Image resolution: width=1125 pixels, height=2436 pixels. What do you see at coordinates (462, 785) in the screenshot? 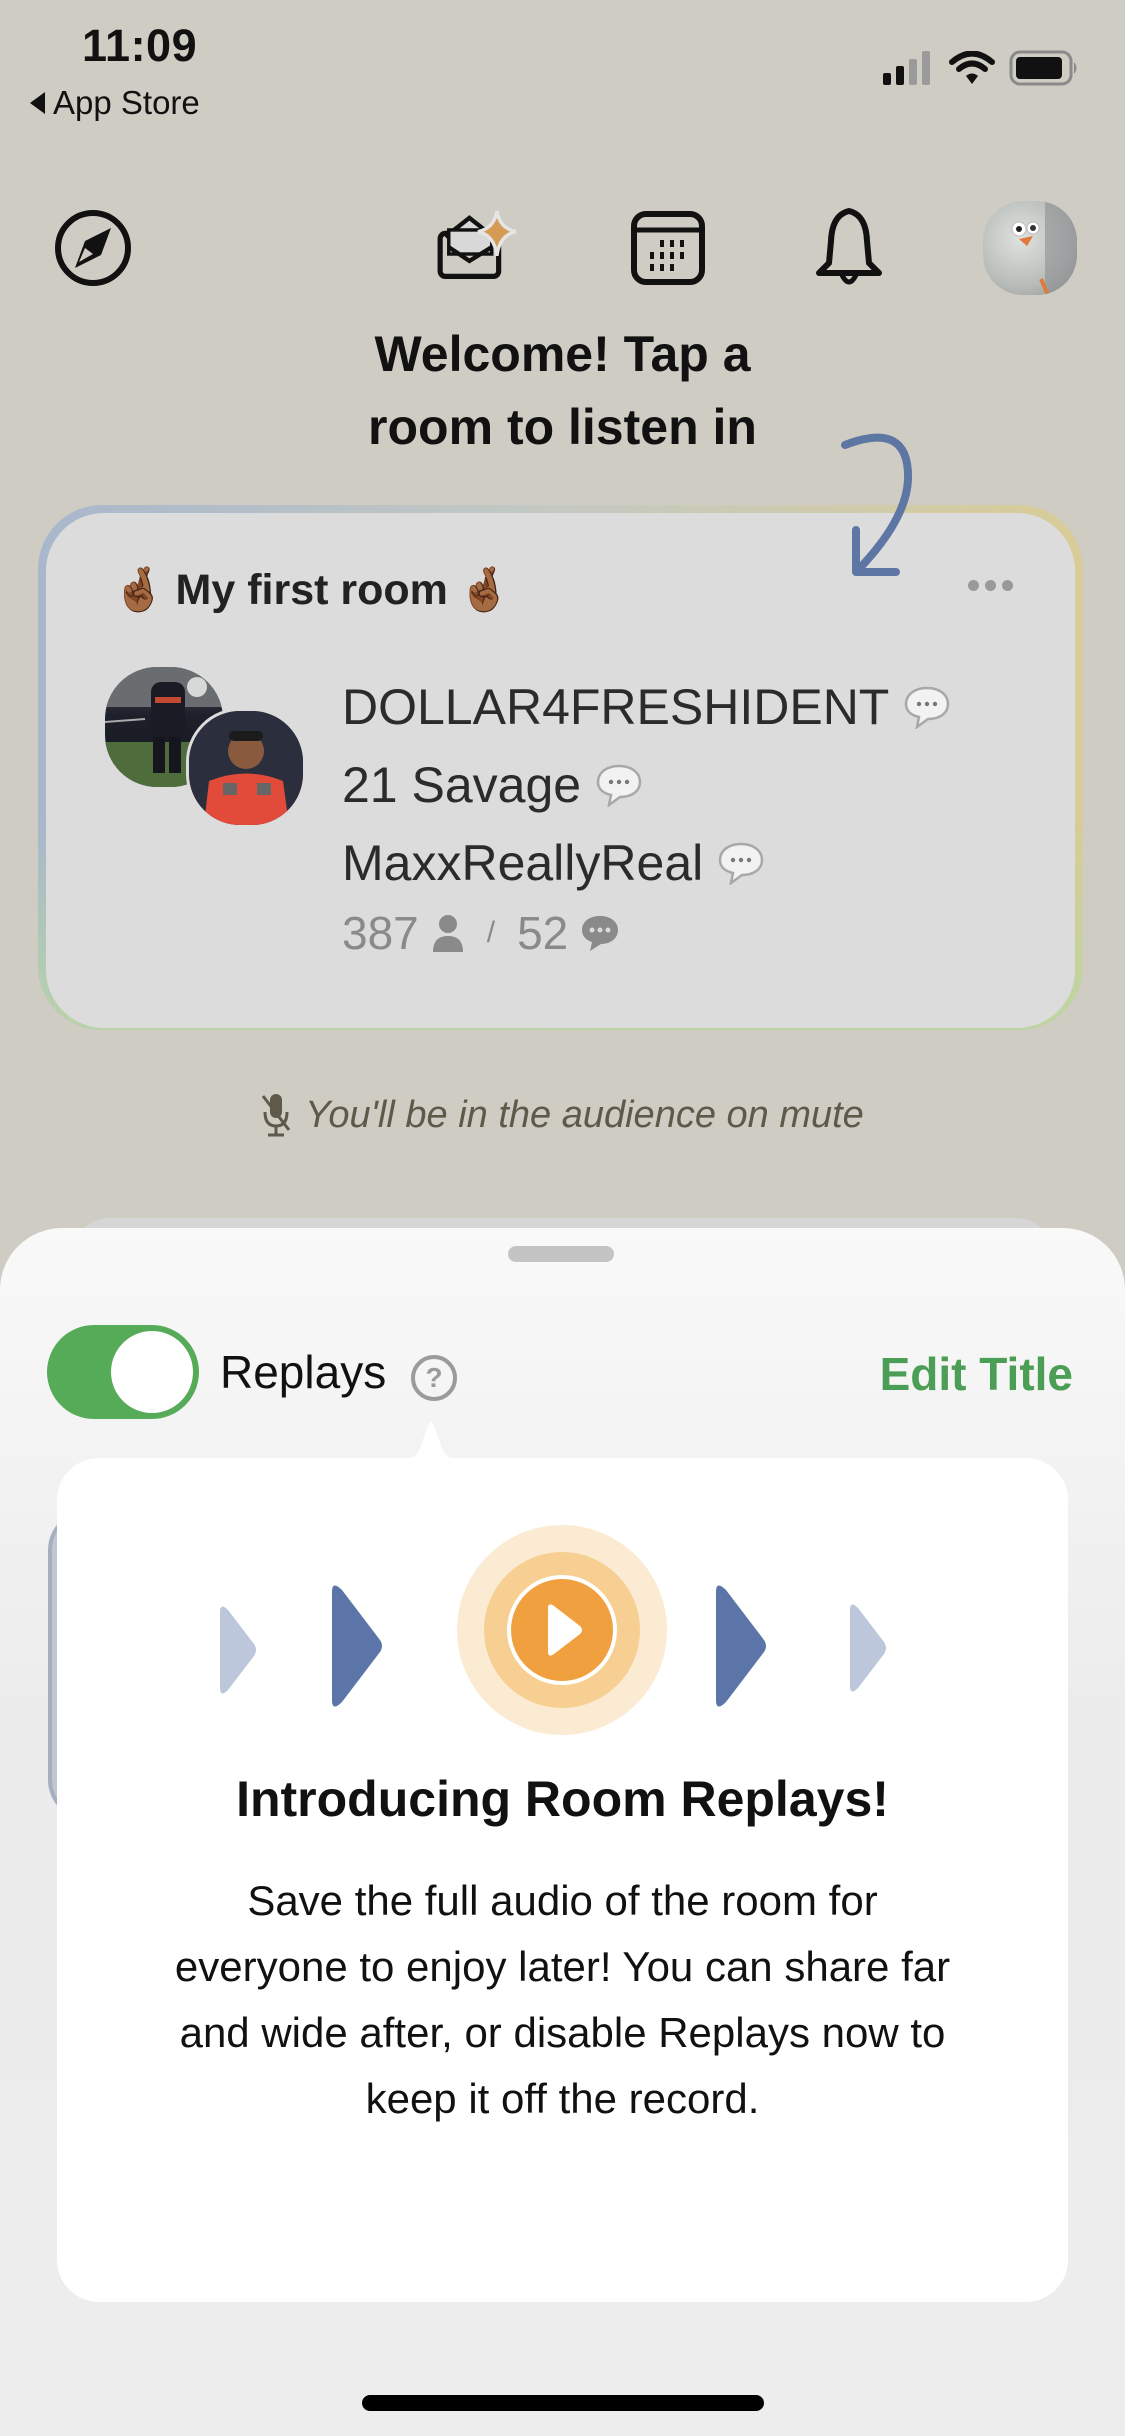
I see `speaker-name: 21 Savage` at bounding box center [462, 785].